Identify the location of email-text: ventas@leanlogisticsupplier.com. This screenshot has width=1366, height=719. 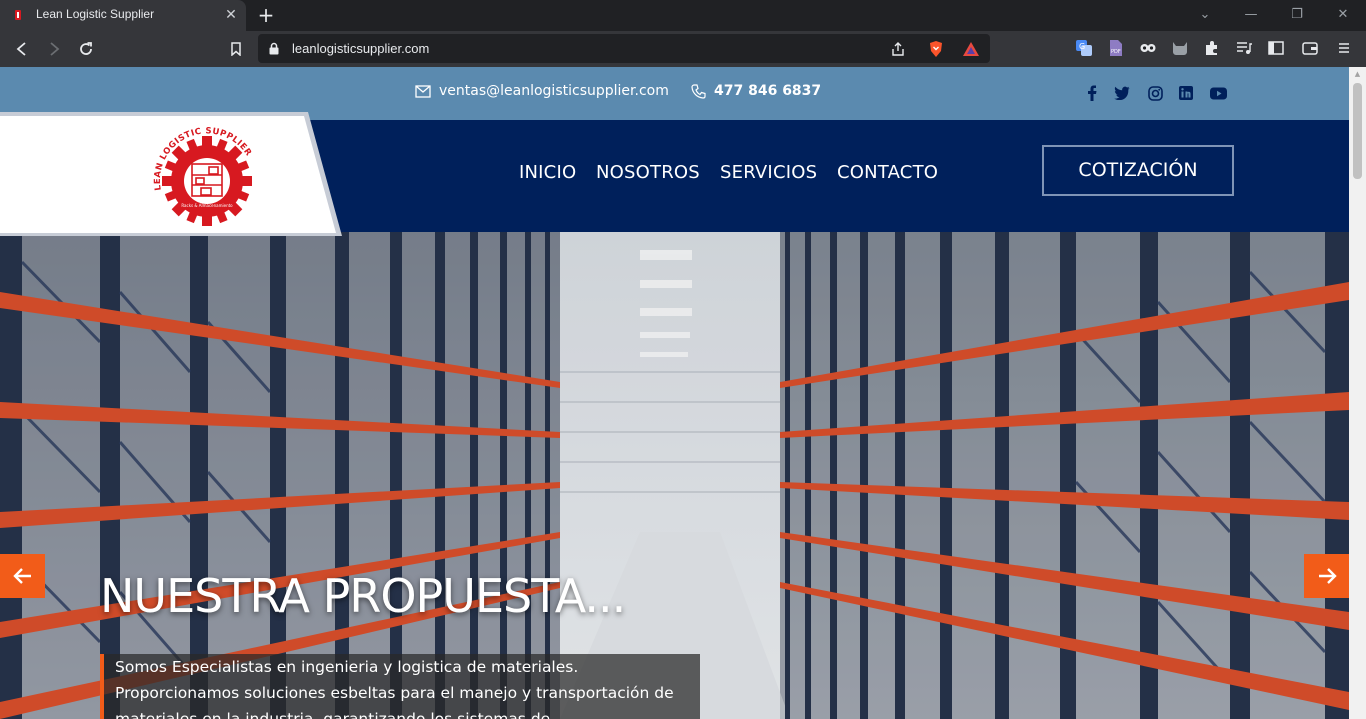
(554, 91).